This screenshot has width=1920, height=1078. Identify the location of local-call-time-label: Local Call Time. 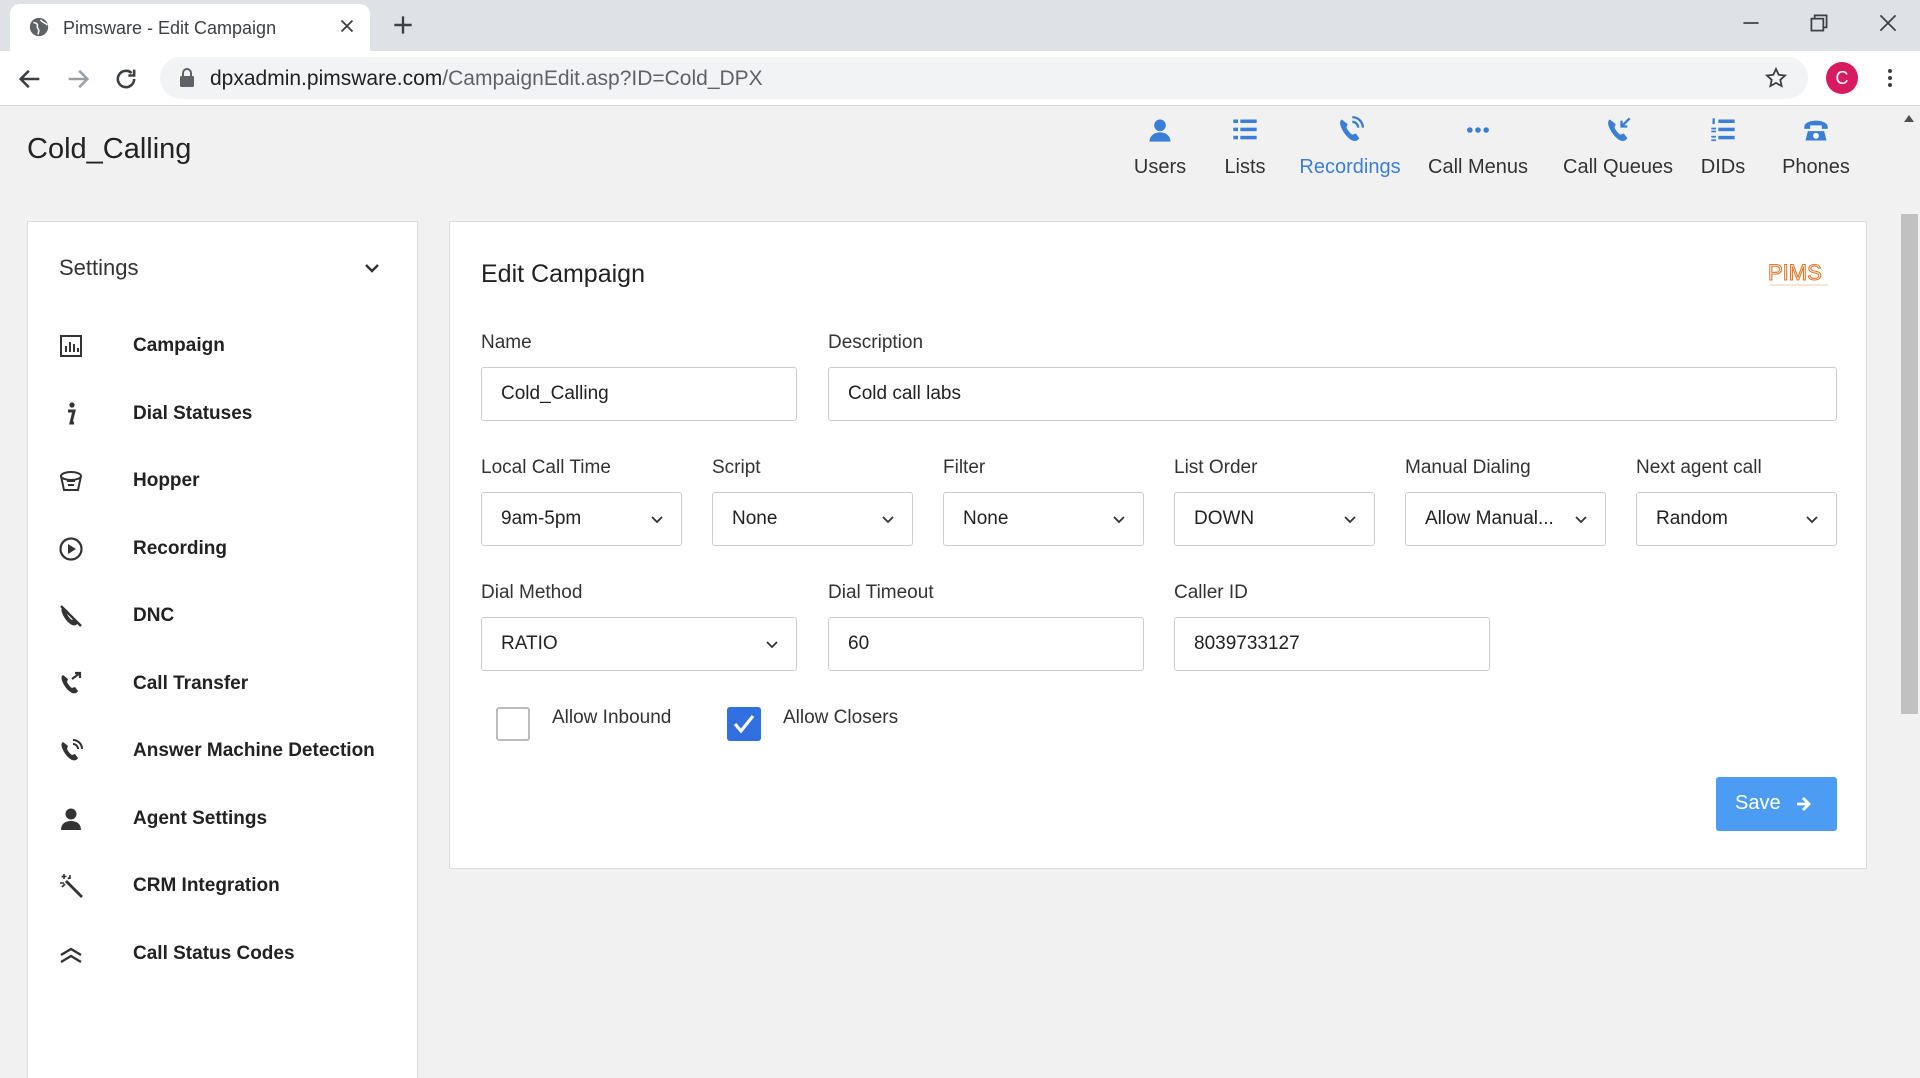
(546, 467).